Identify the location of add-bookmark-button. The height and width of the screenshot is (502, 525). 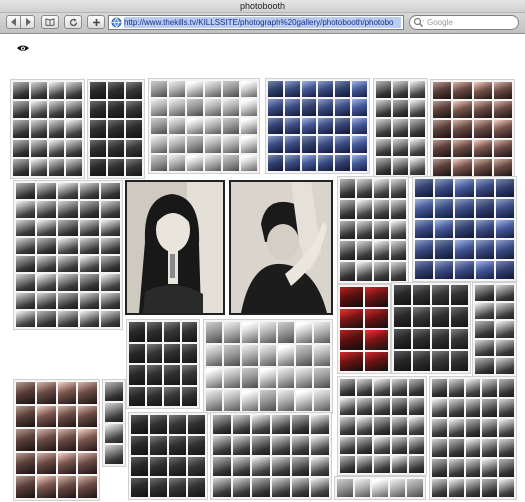
(96, 22).